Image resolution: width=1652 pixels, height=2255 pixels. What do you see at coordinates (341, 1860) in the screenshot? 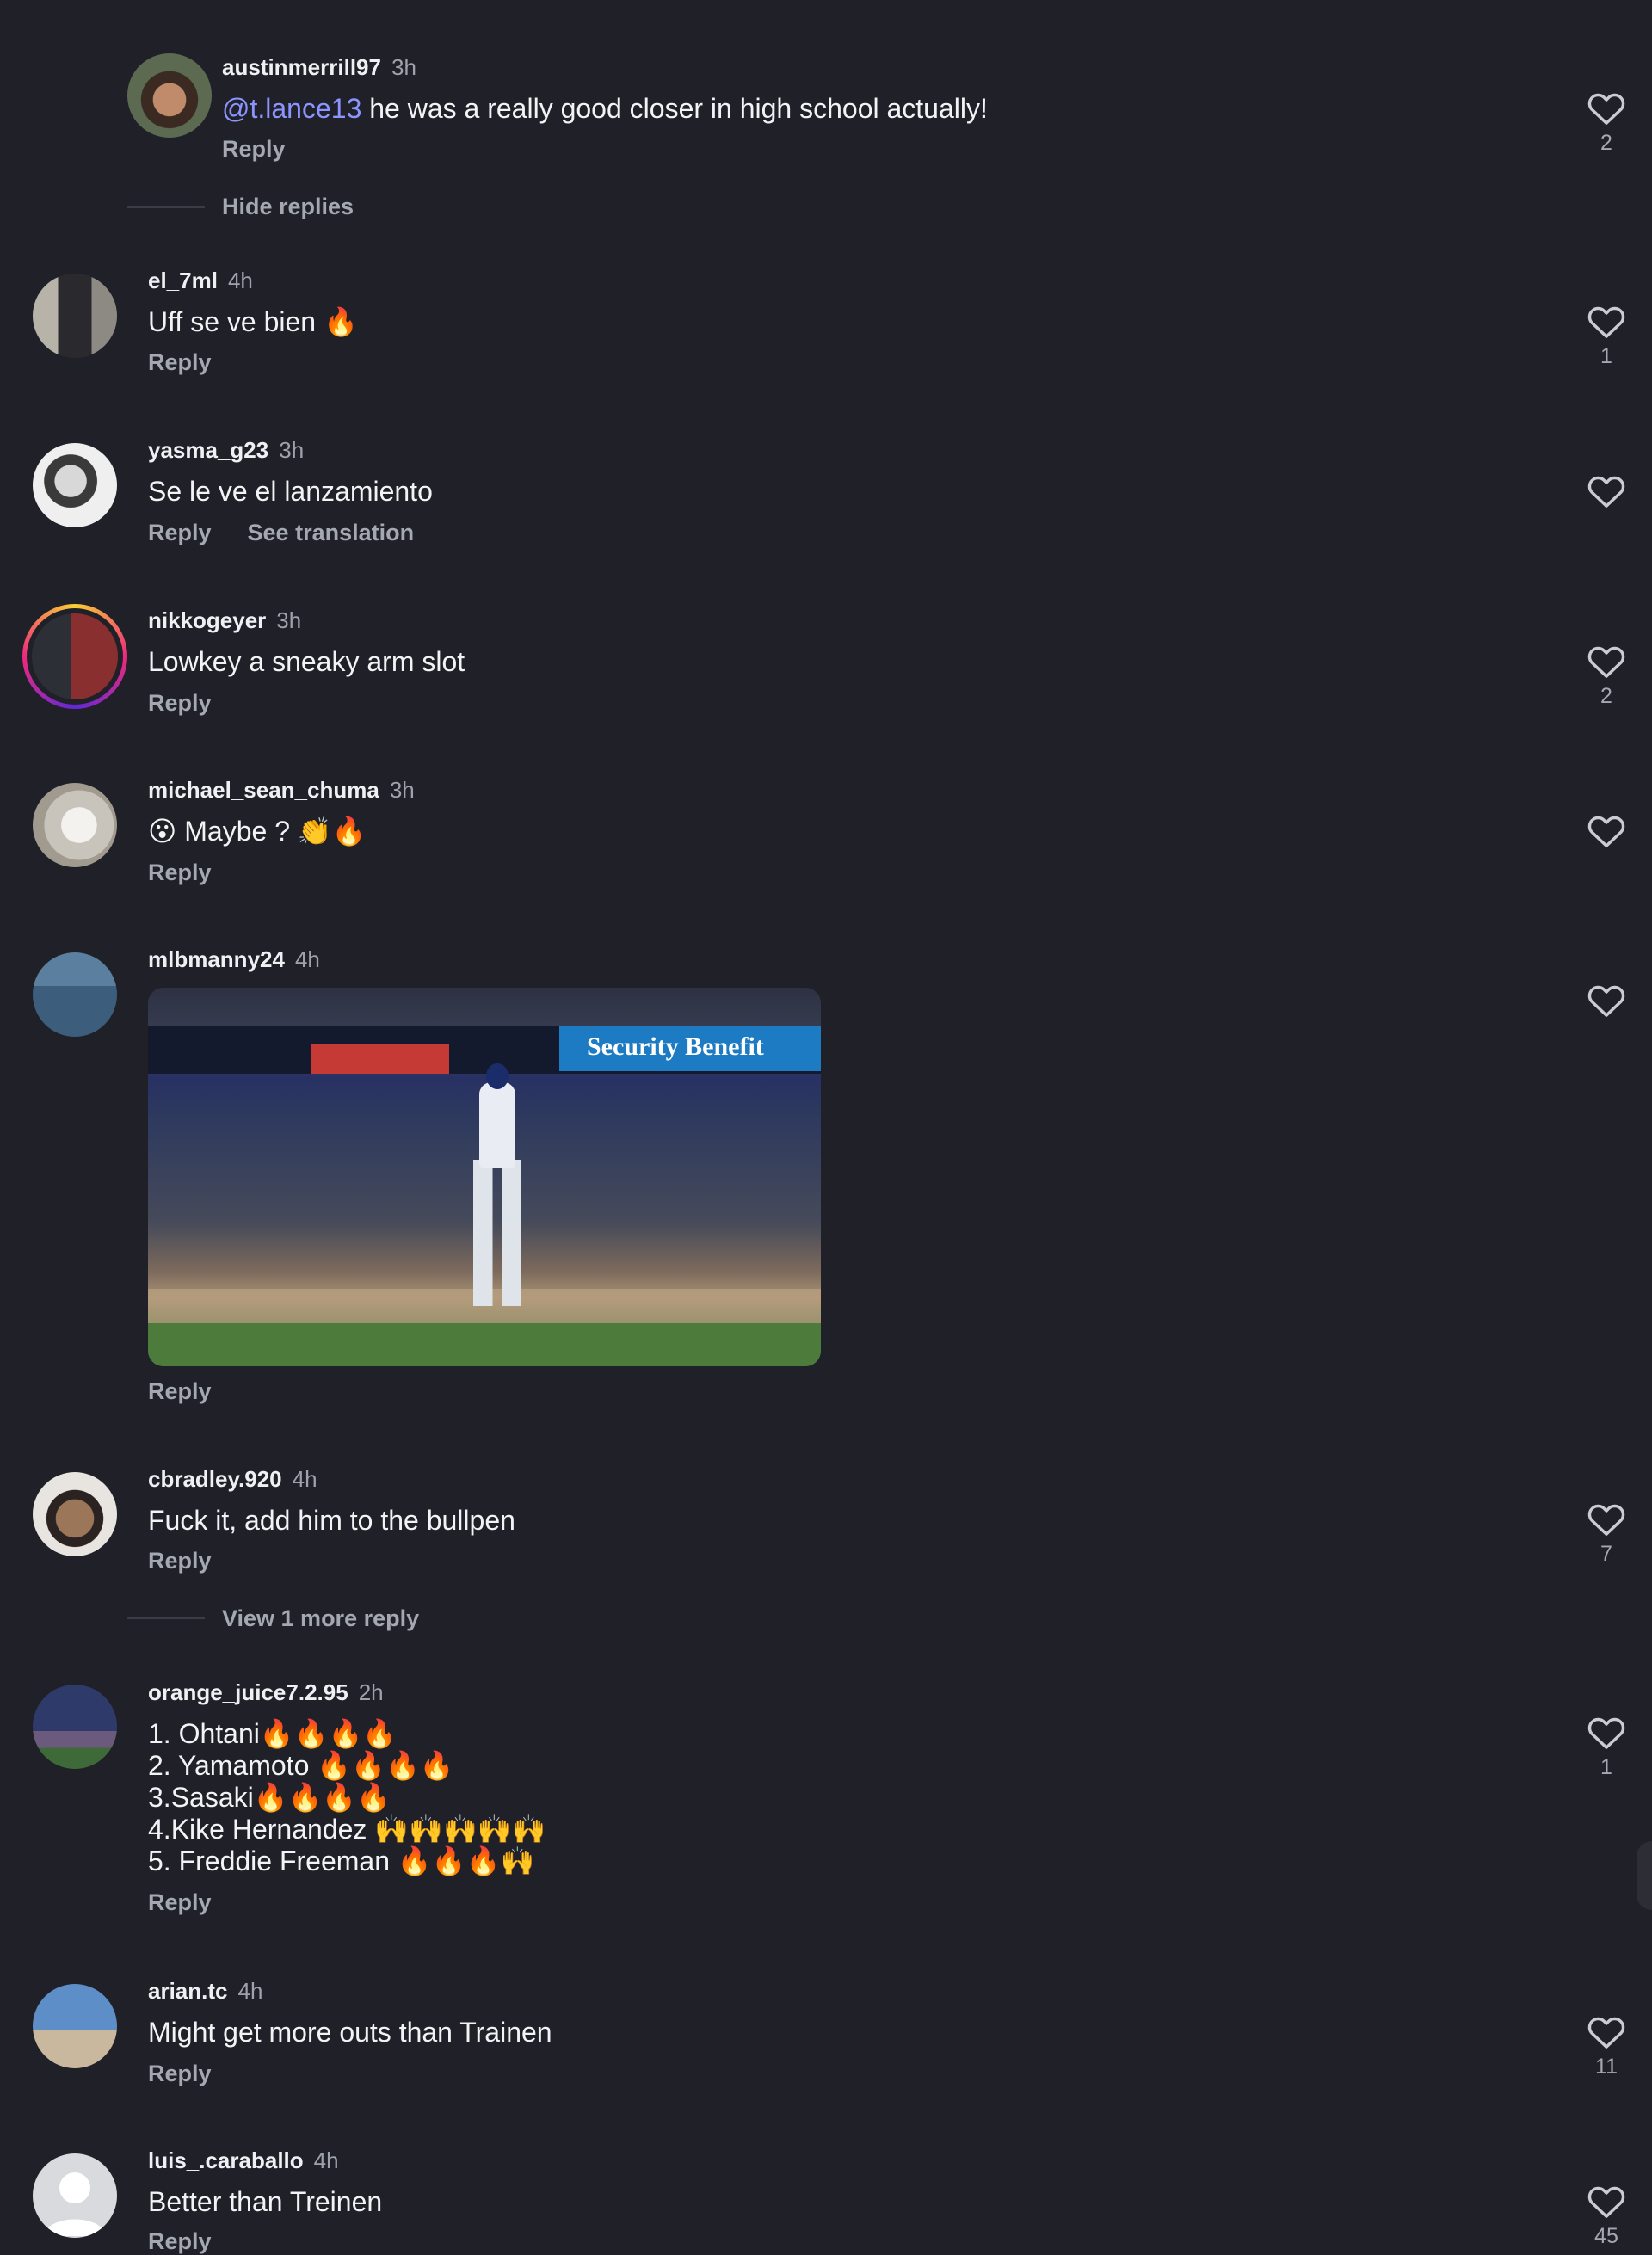
I see `comment-text-line: 5. Freddie Freeman 🔥🔥🔥🙌` at bounding box center [341, 1860].